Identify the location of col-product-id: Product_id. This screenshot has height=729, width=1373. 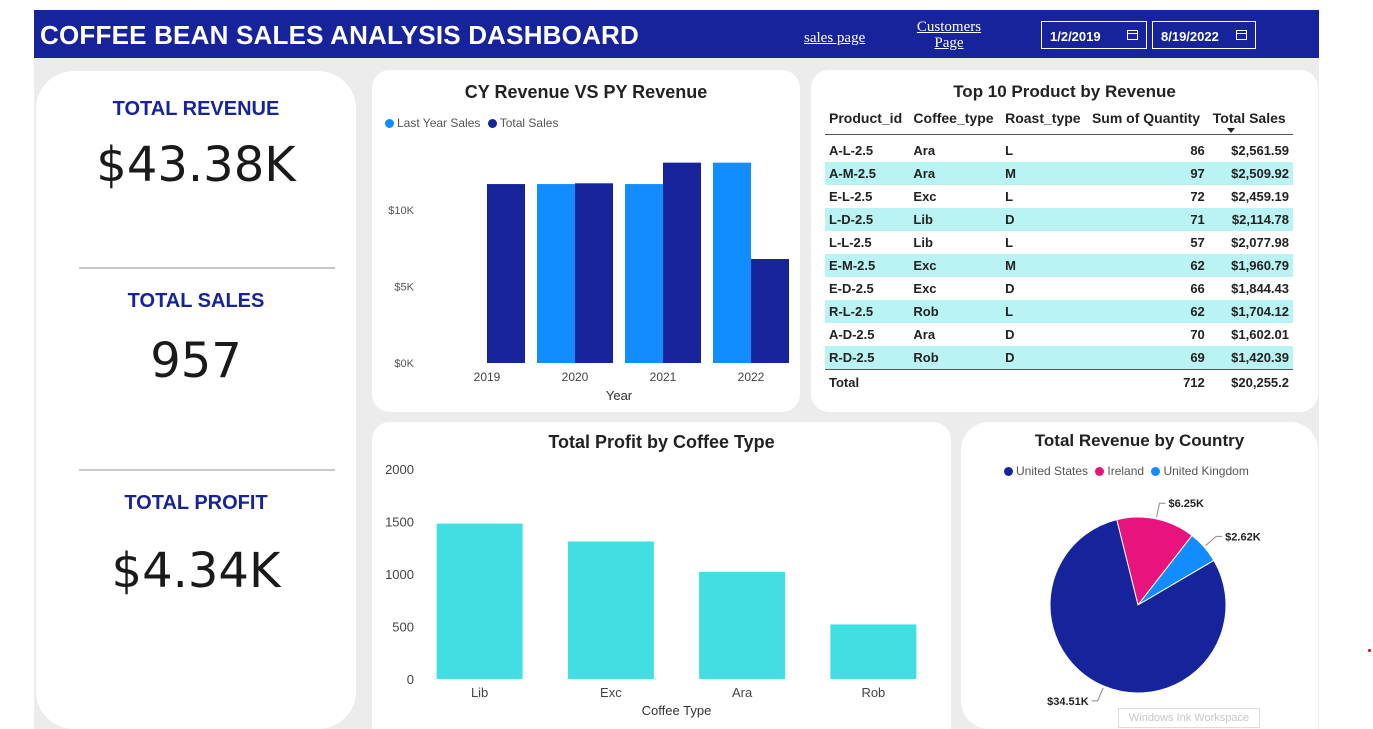
(867, 120).